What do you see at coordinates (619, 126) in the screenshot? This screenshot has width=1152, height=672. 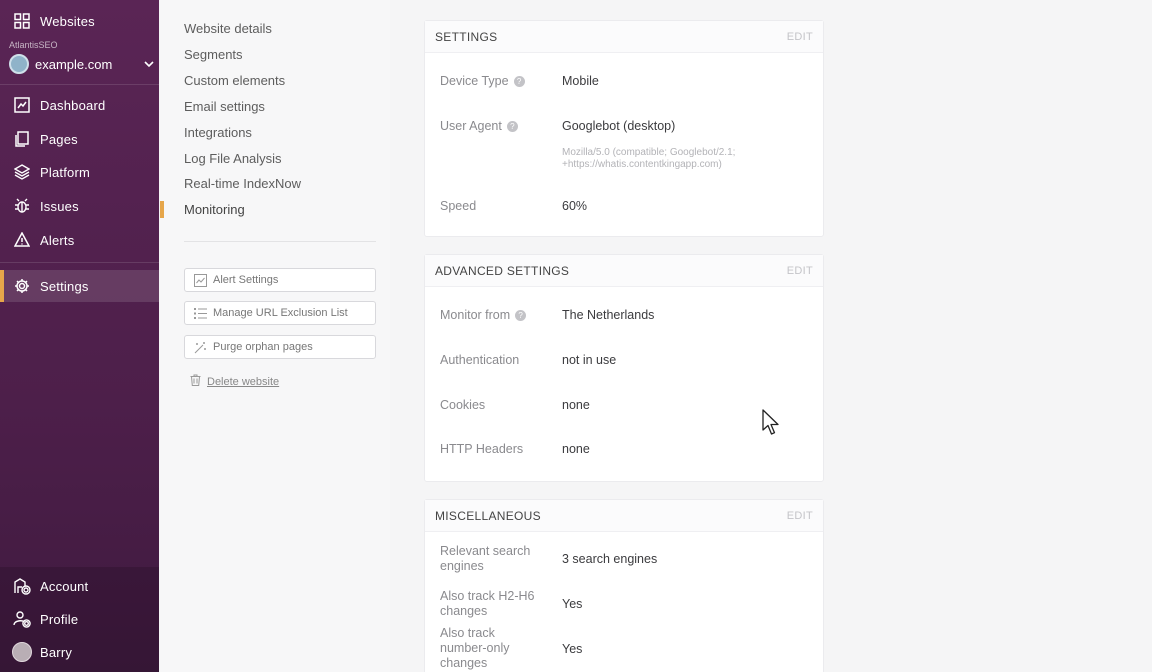 I see `user-agent-value: Googlebot (desktop)` at bounding box center [619, 126].